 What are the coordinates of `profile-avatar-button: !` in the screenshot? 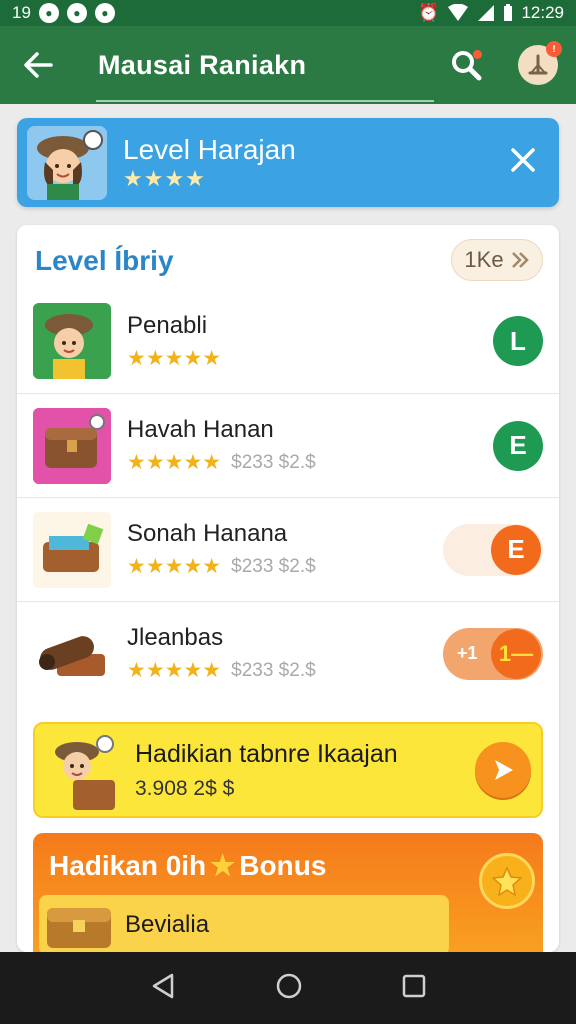 It's located at (540, 63).